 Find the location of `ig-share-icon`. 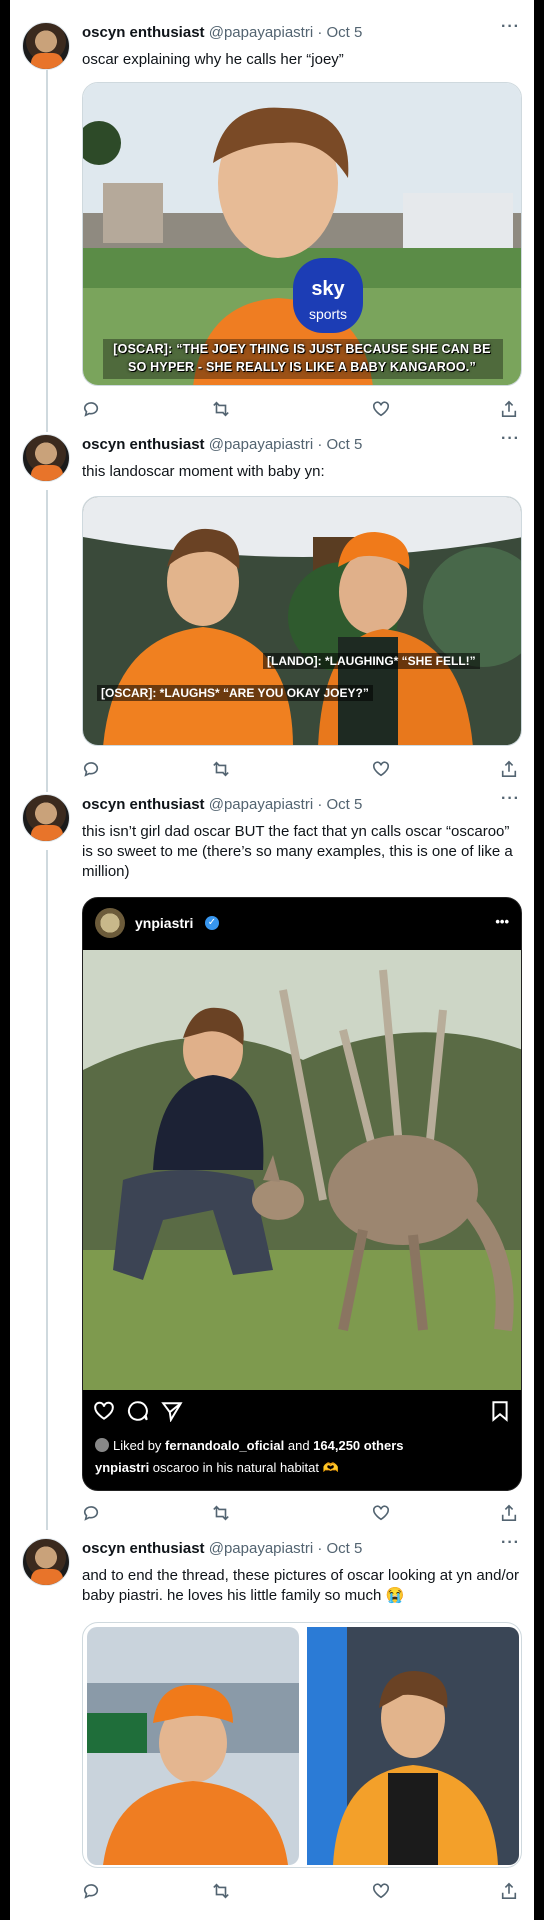

ig-share-icon is located at coordinates (172, 1413).